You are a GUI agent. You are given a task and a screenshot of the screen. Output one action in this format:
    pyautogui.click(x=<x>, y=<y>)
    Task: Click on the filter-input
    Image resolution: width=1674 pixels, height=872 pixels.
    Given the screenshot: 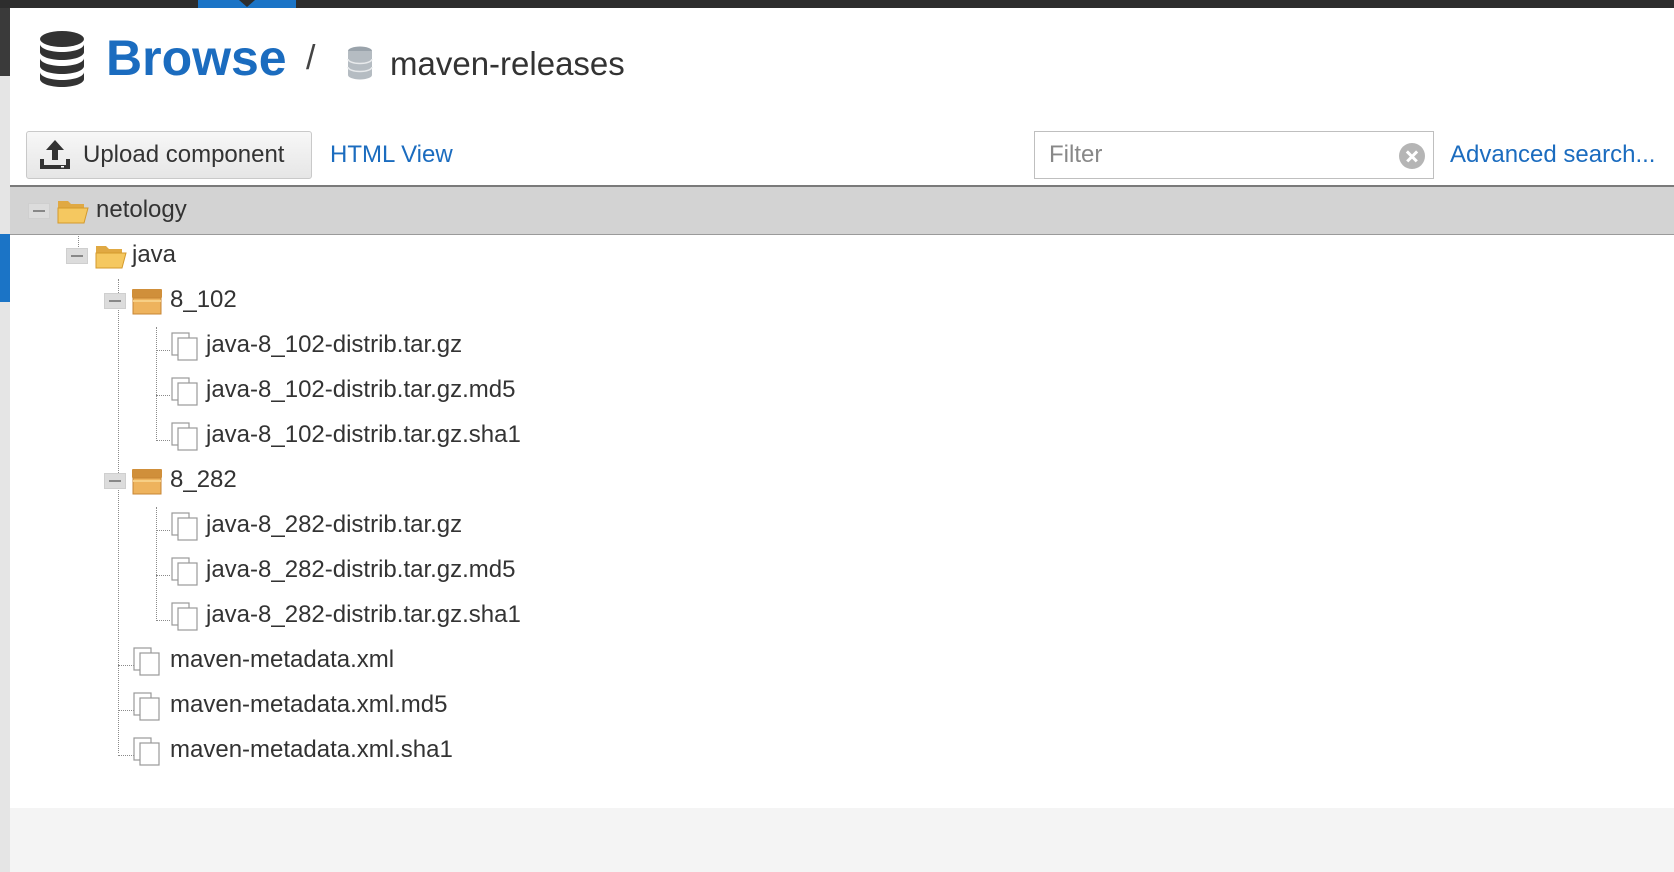 What is the action you would take?
    pyautogui.click(x=1215, y=155)
    